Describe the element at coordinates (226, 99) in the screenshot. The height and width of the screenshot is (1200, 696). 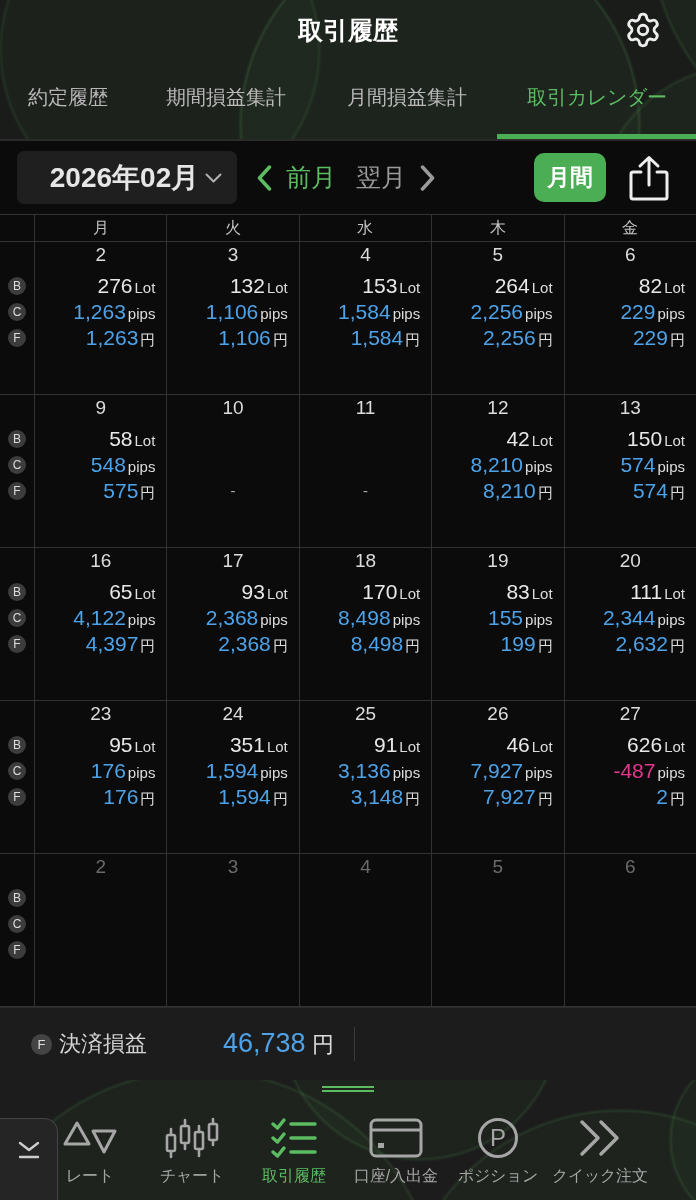
I see `tab: 期間損益集計` at that location.